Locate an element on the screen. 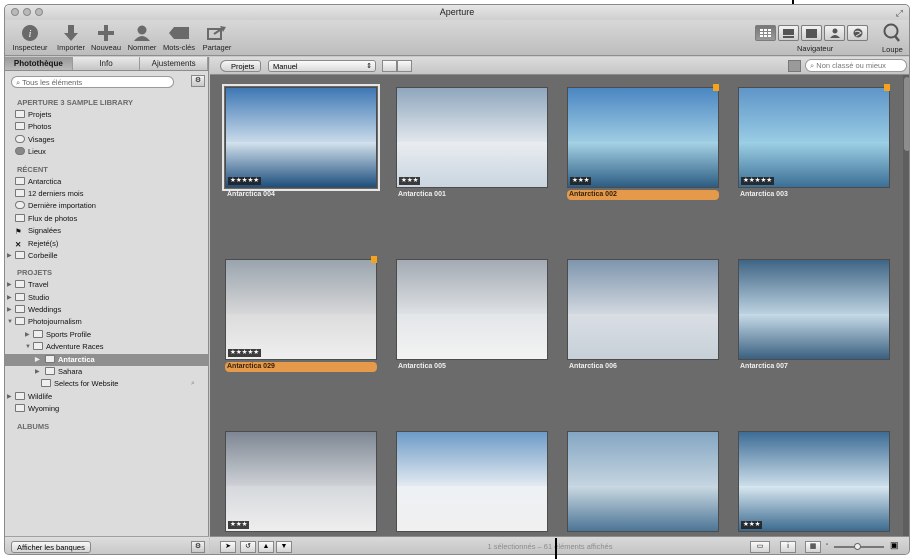 The height and width of the screenshot is (559, 914). browser-toolbar: Projets Manuel ⇕ ⌕ Non classé ou mieux is located at coordinates (559, 66).